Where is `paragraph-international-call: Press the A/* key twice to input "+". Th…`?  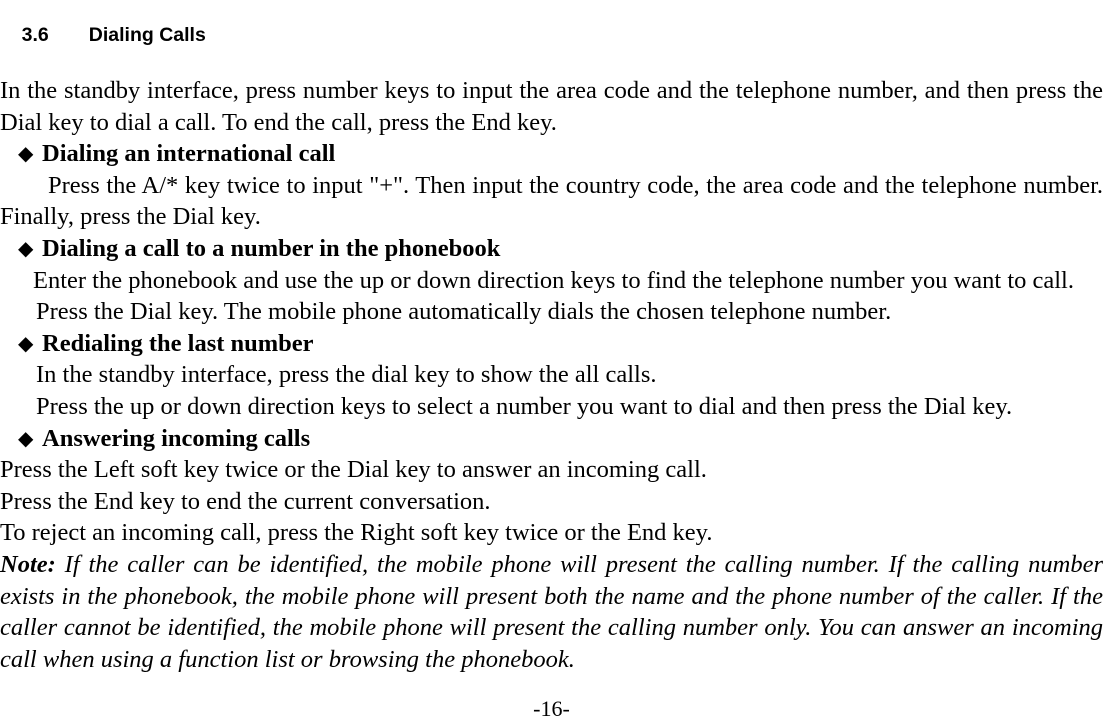 paragraph-international-call: Press the A/* key twice to input "+". Th… is located at coordinates (551, 201).